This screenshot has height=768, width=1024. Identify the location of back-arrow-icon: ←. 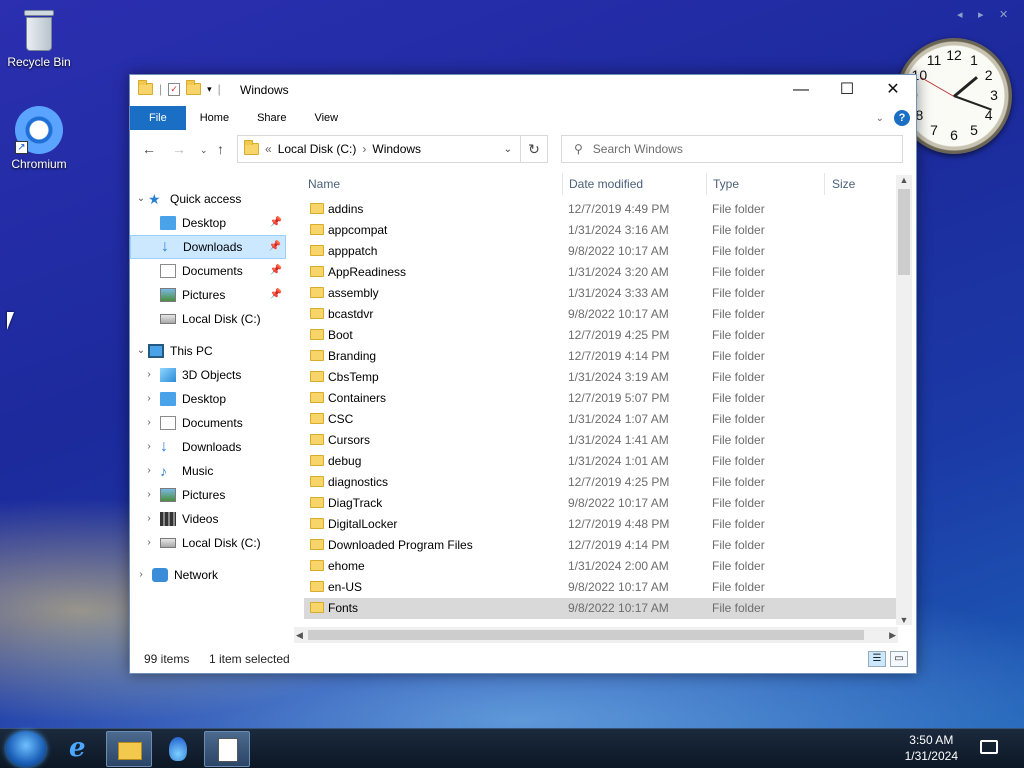
(149, 149).